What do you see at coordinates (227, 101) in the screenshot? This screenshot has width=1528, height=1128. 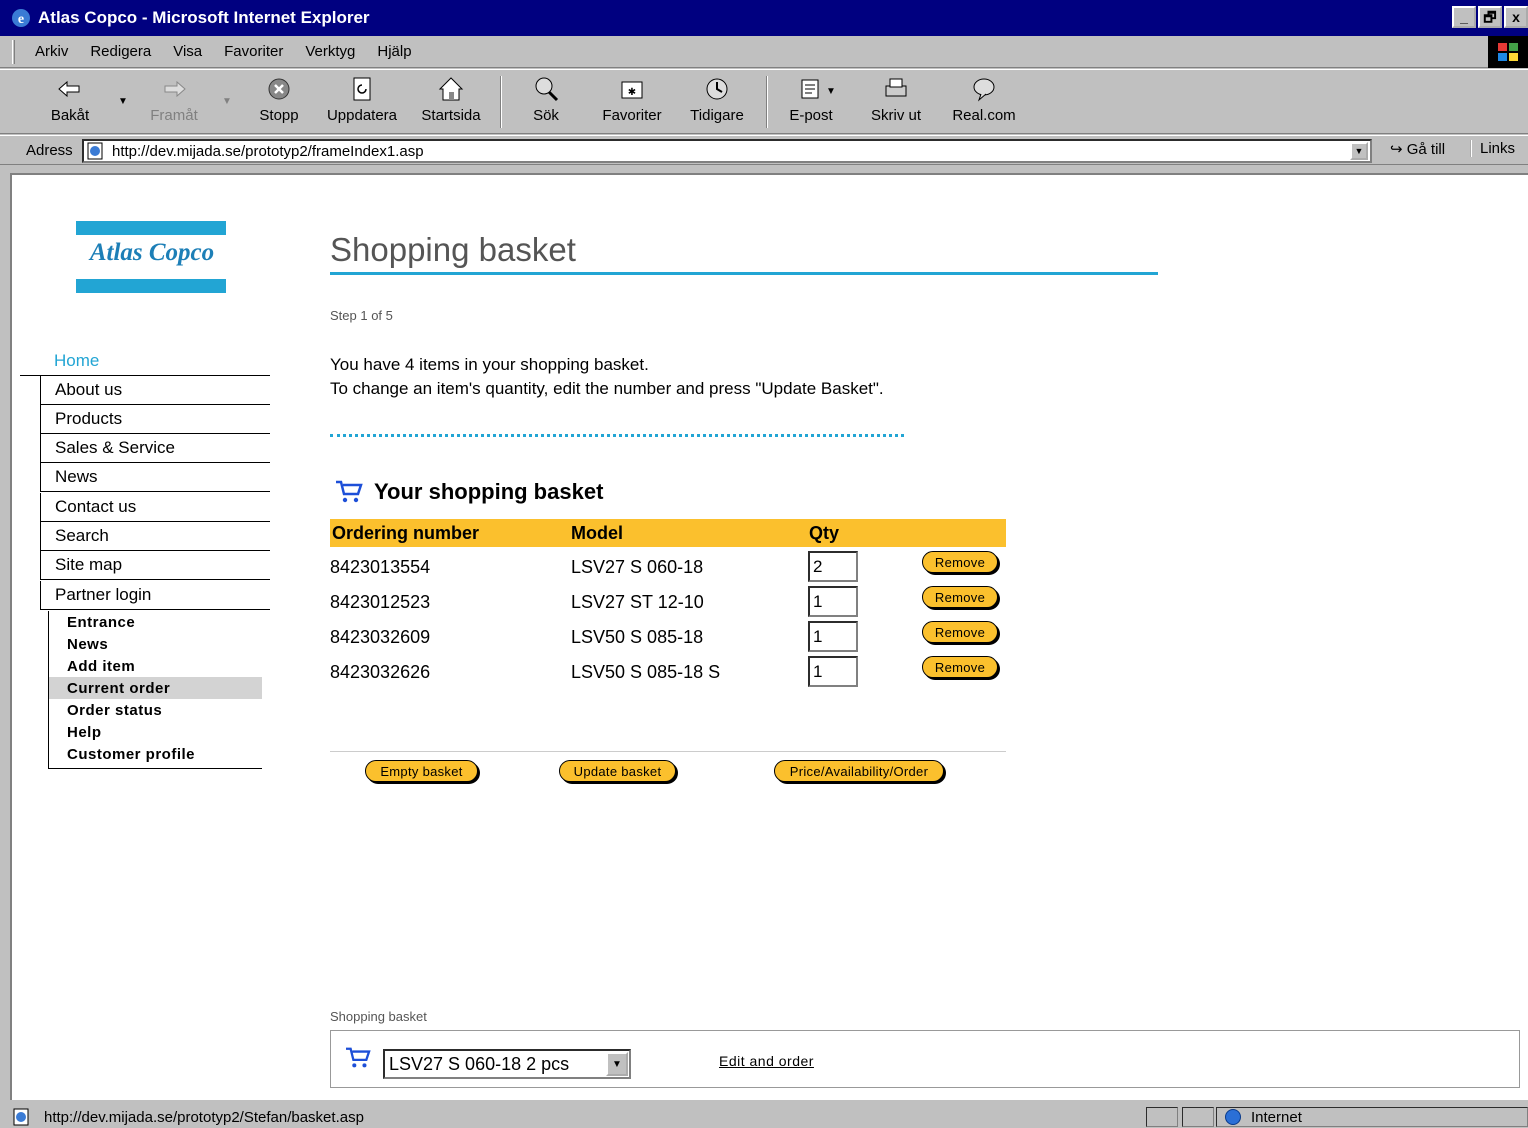 I see `forward-dropdown-icon: ▼` at bounding box center [227, 101].